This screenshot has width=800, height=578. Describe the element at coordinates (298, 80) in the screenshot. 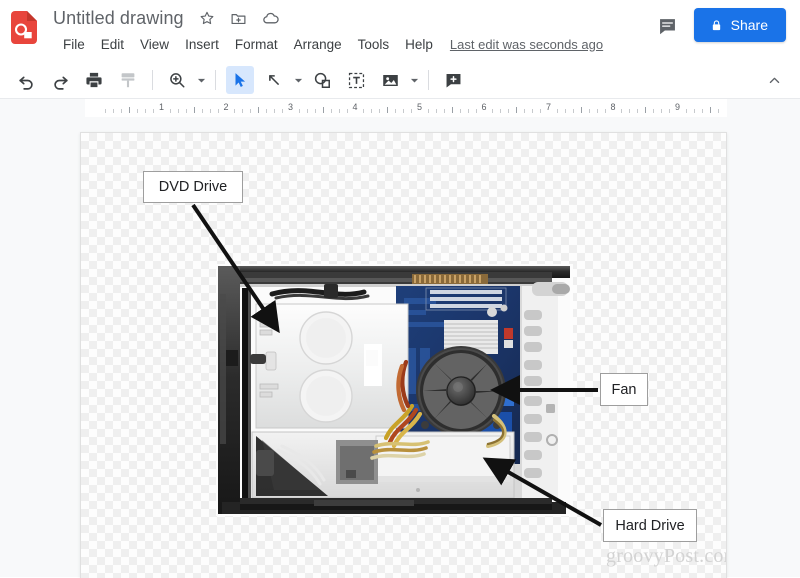

I see `line-dropdown-caret-icon` at that location.